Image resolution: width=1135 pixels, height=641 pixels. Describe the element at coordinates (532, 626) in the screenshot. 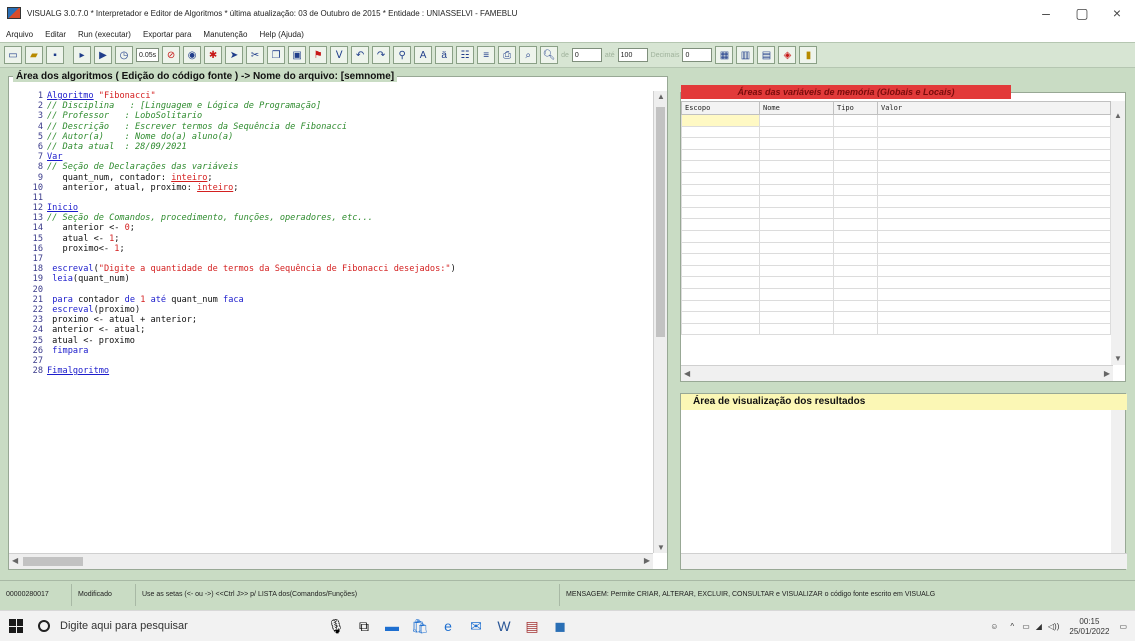

I see `media-icon: ▤` at that location.